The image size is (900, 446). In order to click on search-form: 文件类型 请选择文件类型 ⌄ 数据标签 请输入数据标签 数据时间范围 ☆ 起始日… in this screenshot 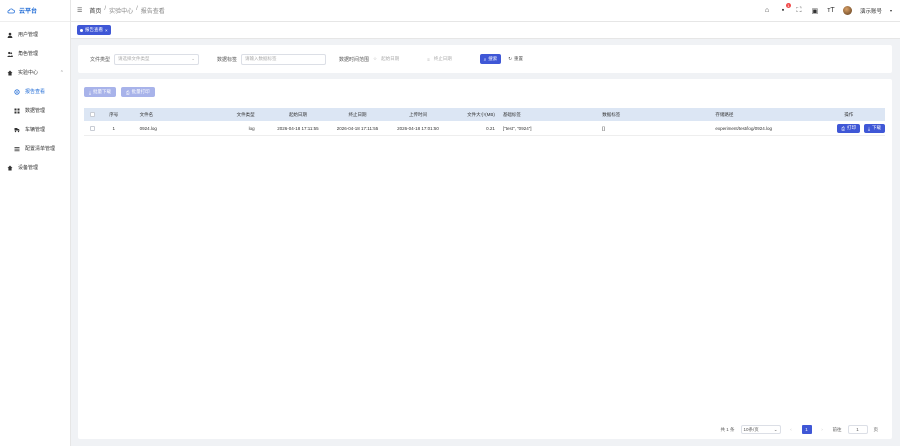, I will do `click(485, 59)`.